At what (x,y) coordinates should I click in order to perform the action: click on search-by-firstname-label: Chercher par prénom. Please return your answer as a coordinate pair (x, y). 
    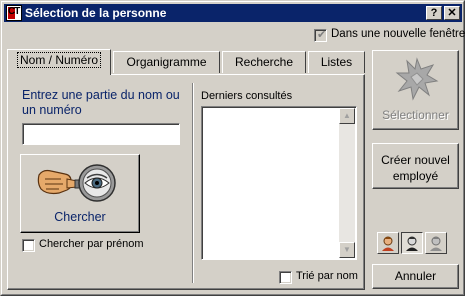
    Looking at the image, I should click on (91, 244).